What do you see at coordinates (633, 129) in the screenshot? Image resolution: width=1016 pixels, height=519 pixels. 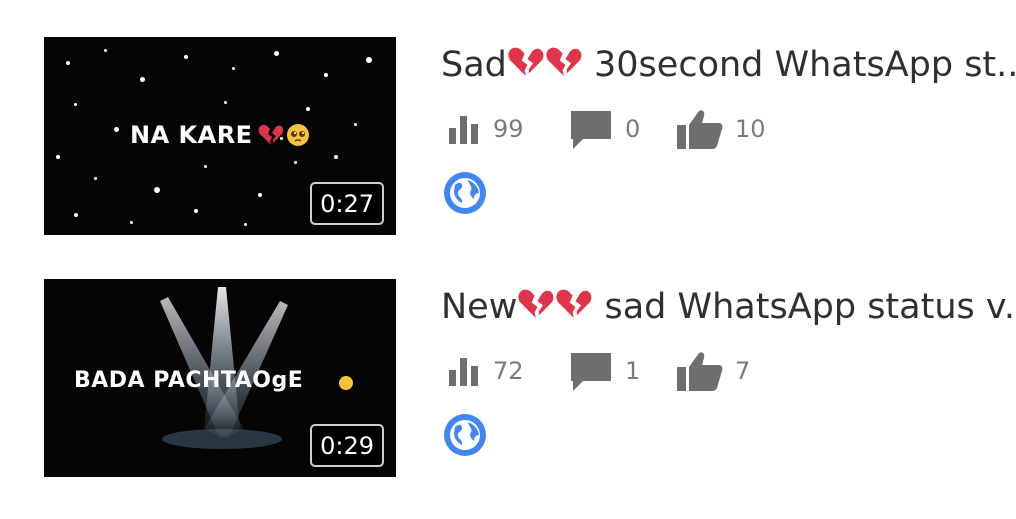 I see `comments-count: 0` at bounding box center [633, 129].